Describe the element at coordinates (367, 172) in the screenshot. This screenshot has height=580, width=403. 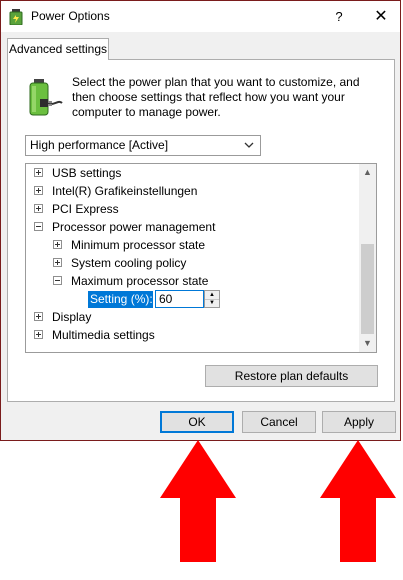
I see `scroll-up-icon: ▲` at that location.